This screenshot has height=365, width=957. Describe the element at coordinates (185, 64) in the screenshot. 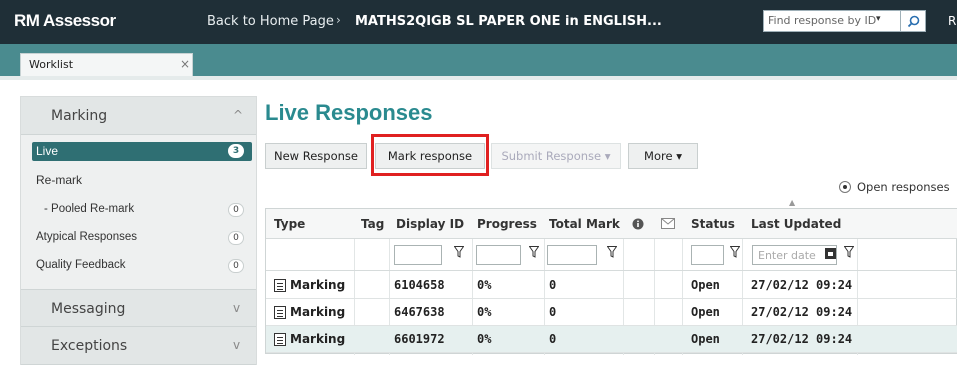

I see `close-icon: ×` at that location.